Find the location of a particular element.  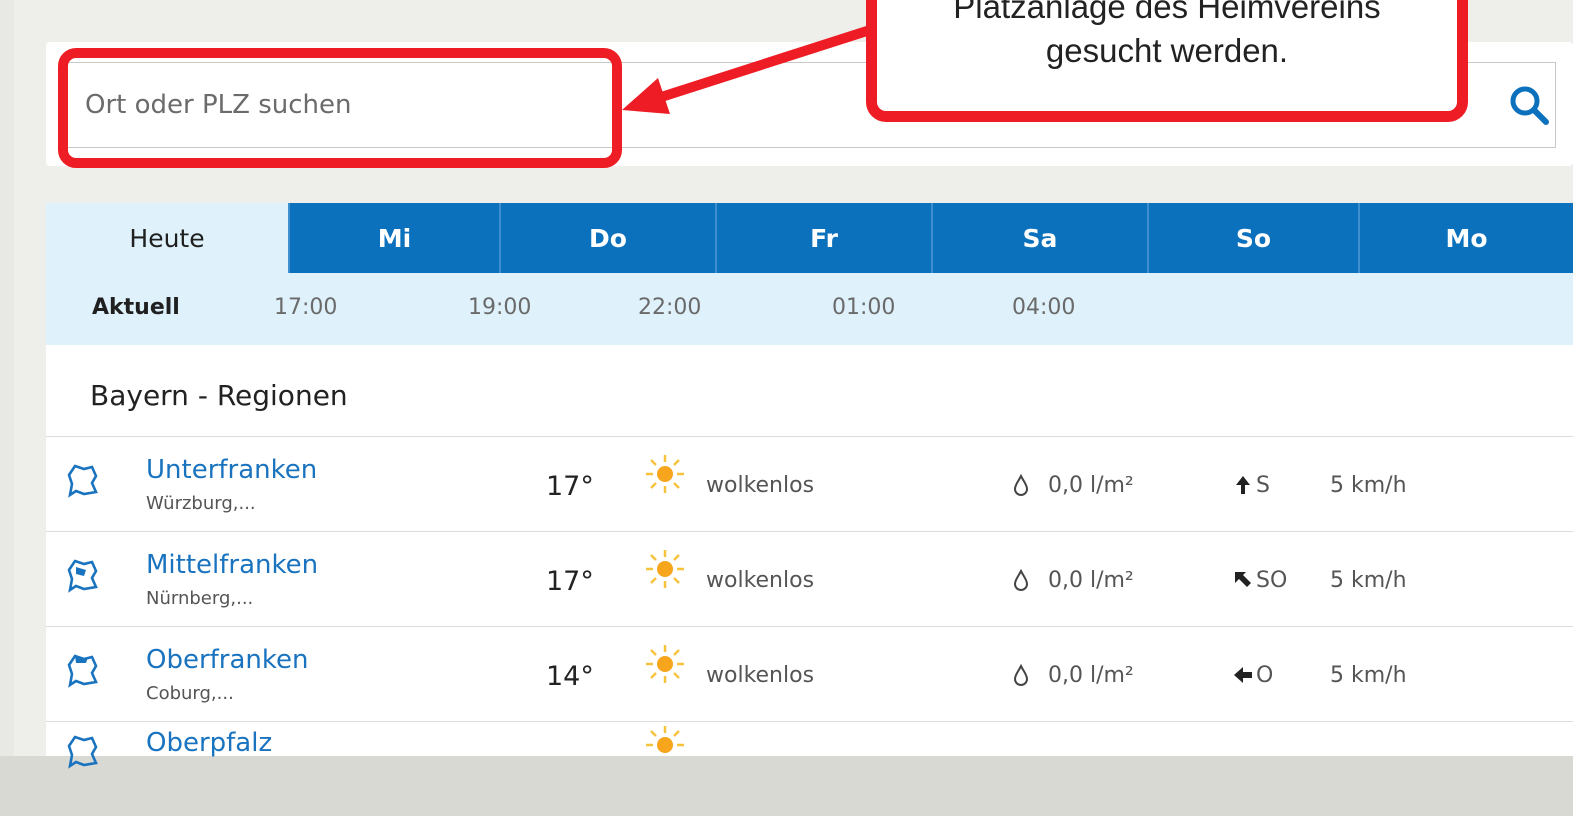

callout-line-2: gesucht werden. is located at coordinates (1167, 50).